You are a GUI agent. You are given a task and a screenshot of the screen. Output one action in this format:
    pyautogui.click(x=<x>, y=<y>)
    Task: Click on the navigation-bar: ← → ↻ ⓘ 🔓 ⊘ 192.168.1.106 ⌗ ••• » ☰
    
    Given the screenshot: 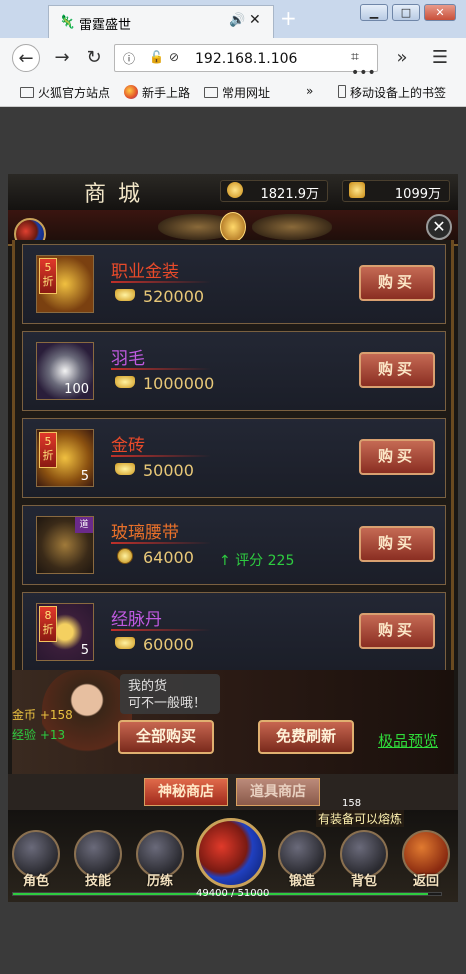 What is the action you would take?
    pyautogui.click(x=233, y=59)
    